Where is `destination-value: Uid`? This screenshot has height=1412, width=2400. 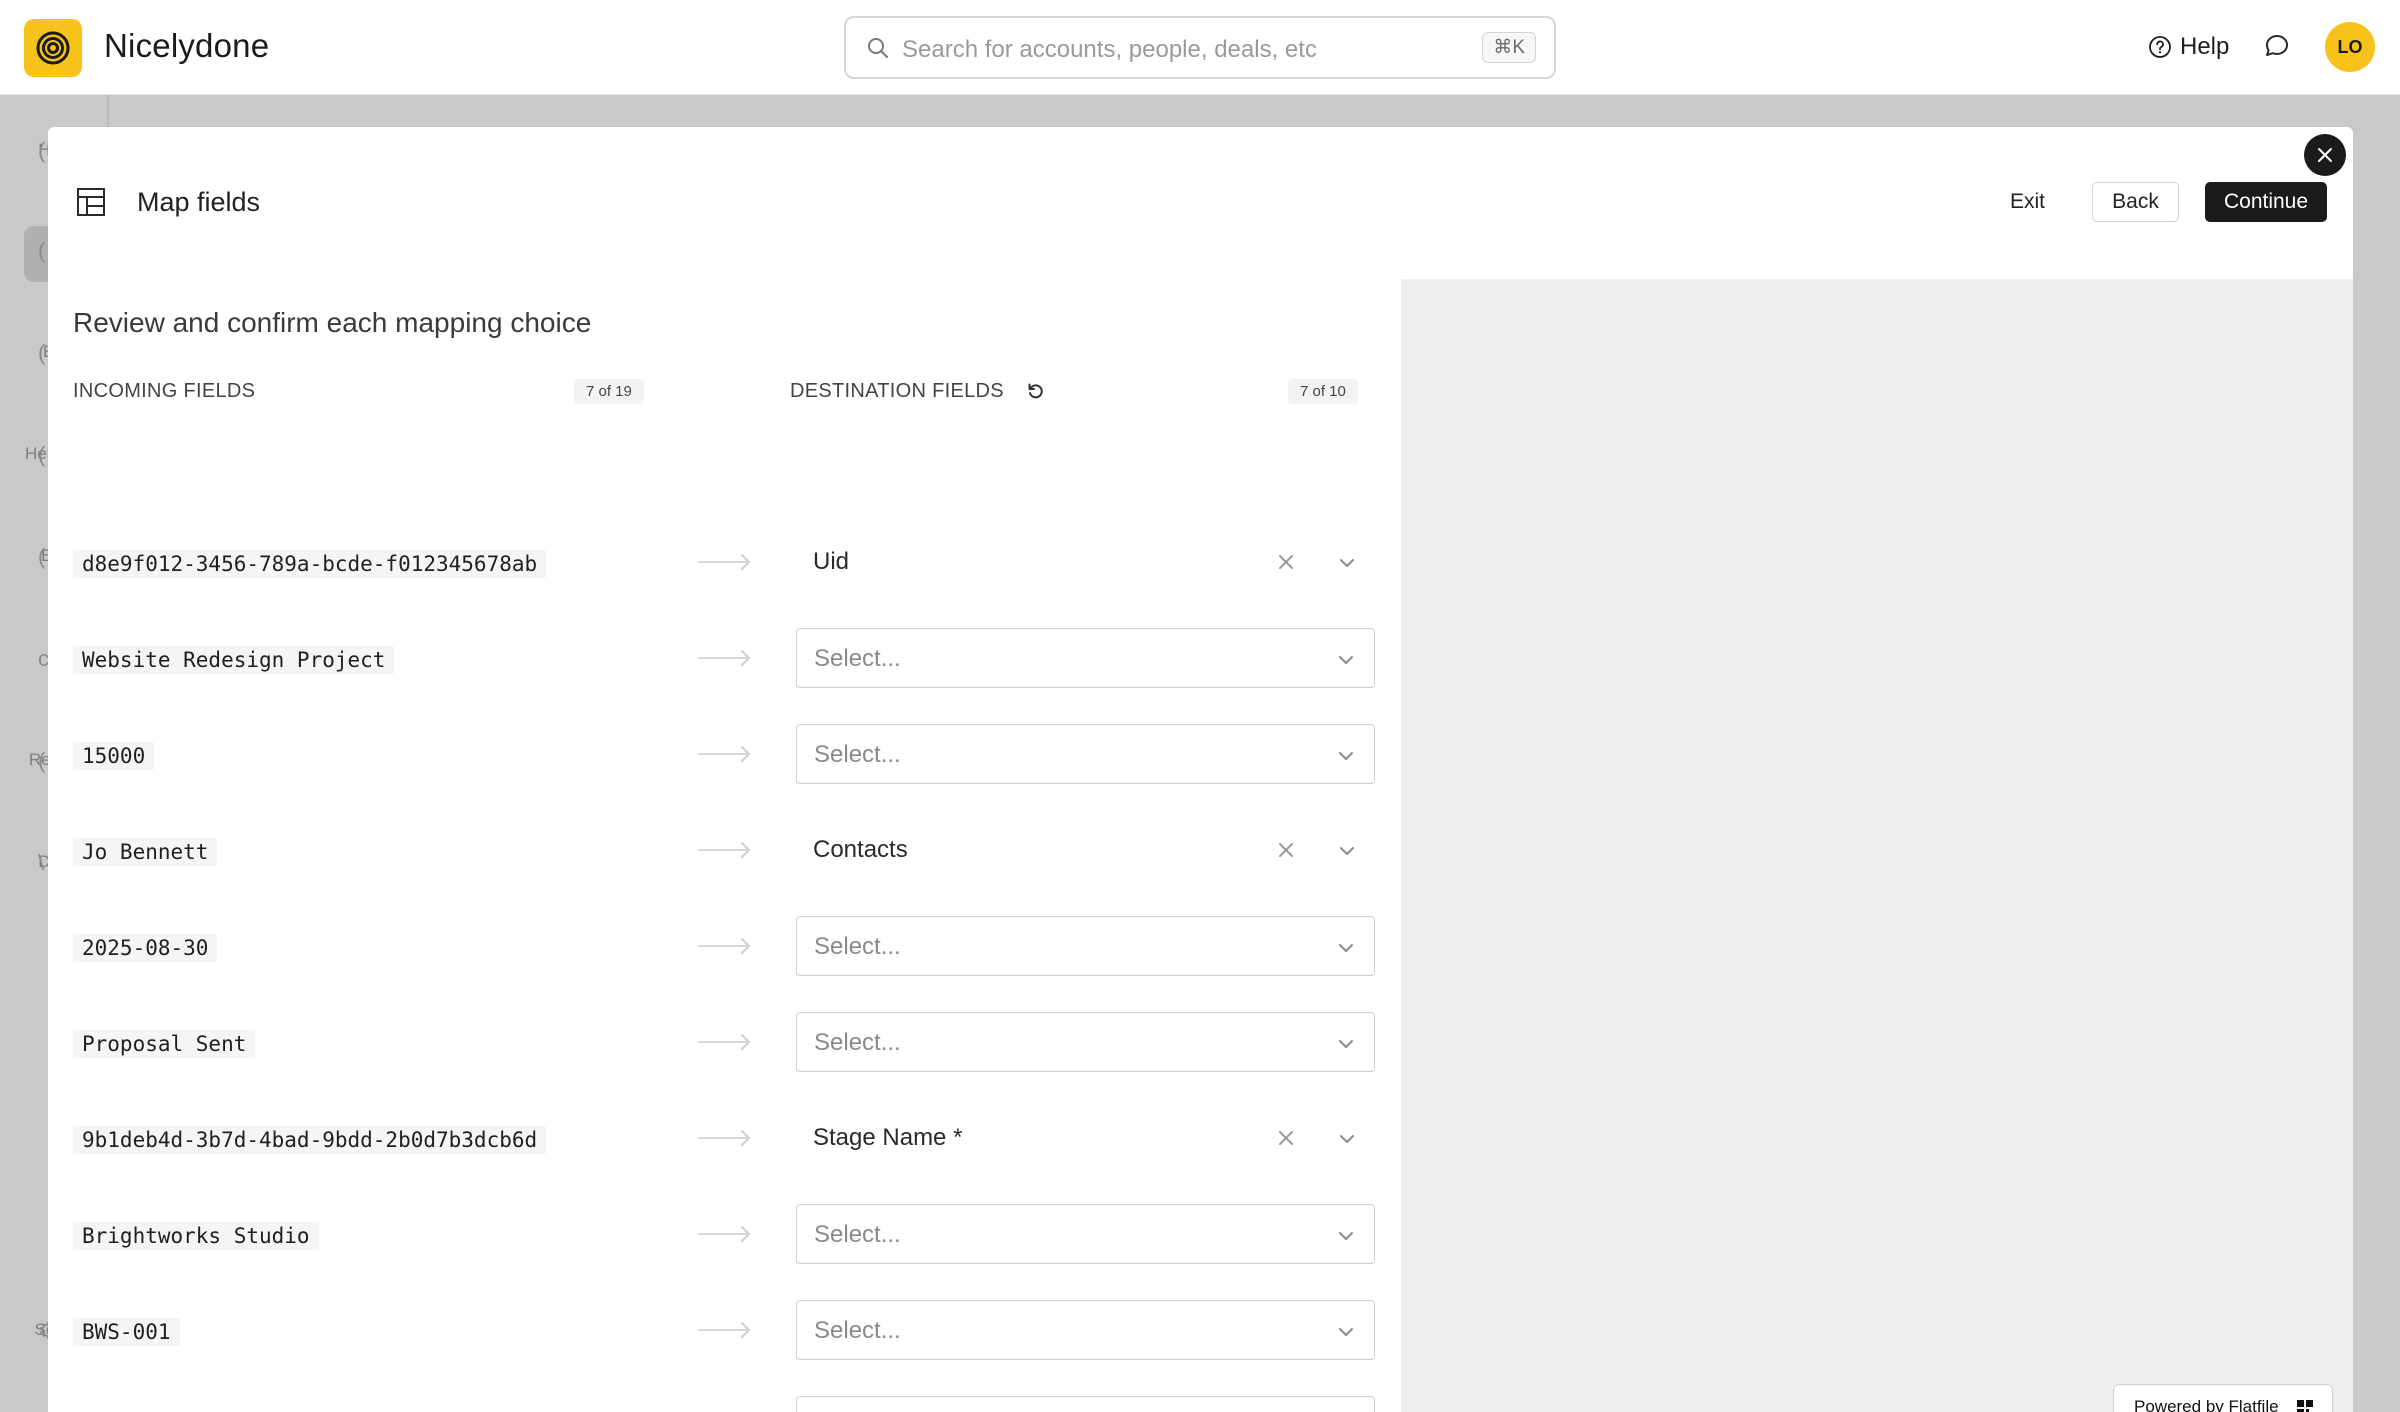
destination-value: Uid is located at coordinates (831, 561).